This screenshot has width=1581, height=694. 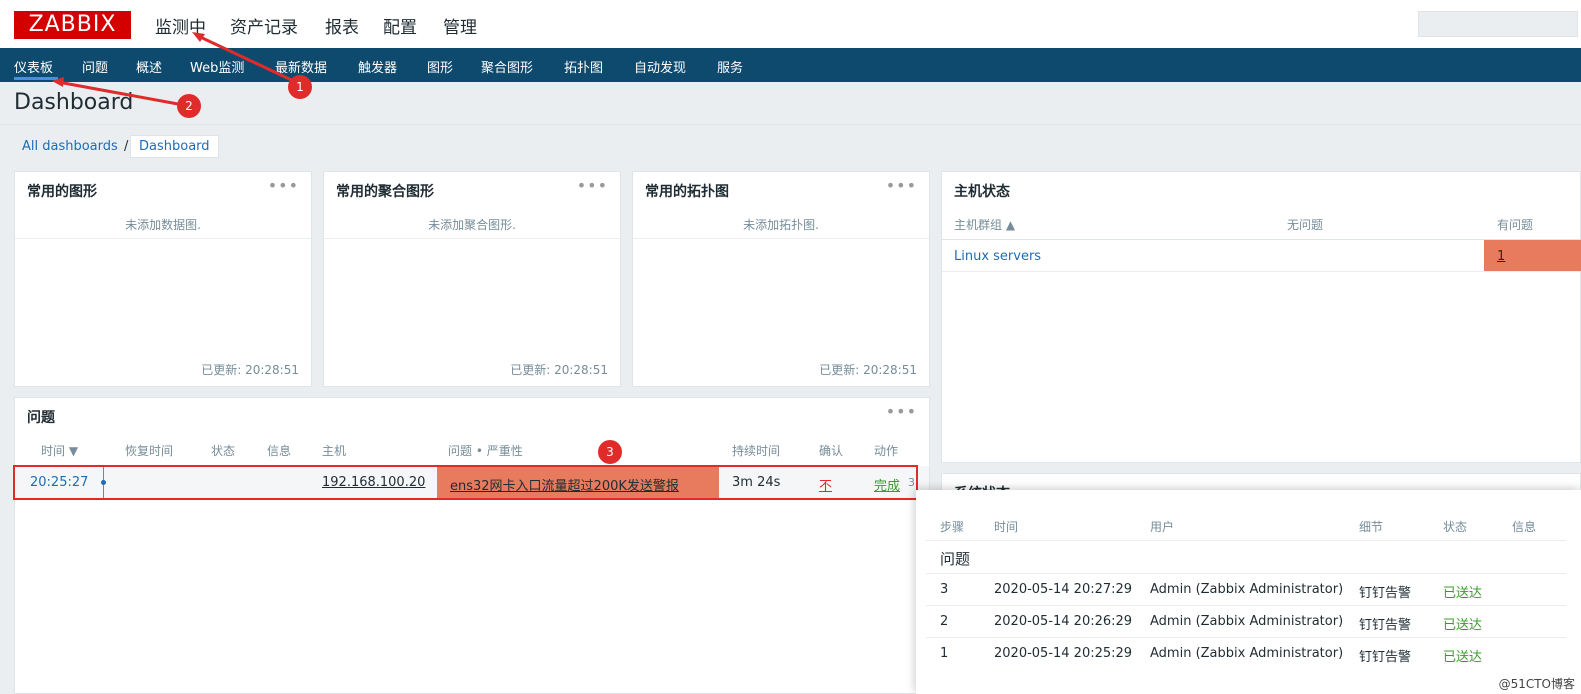 What do you see at coordinates (334, 451) in the screenshot?
I see `col-host: 主机` at bounding box center [334, 451].